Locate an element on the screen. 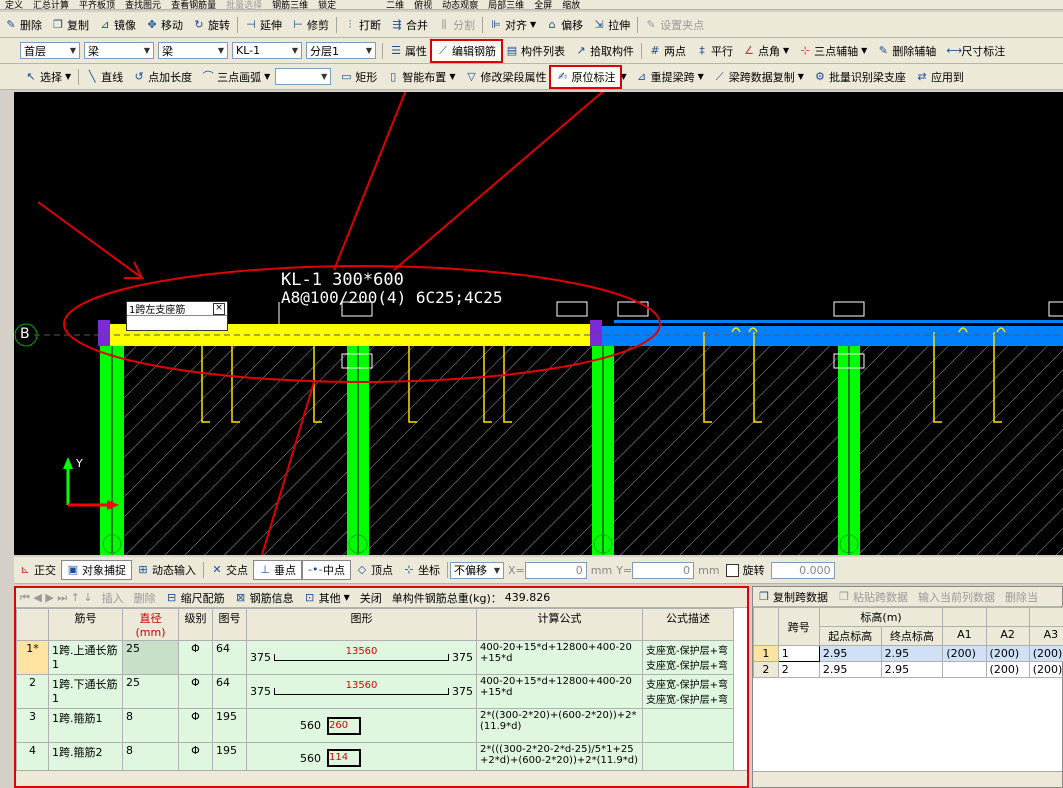 Image resolution: width=1063 pixels, height=788 pixels. modify-beam-segment-button: ▽ 修改梁段属性 is located at coordinates (505, 77).